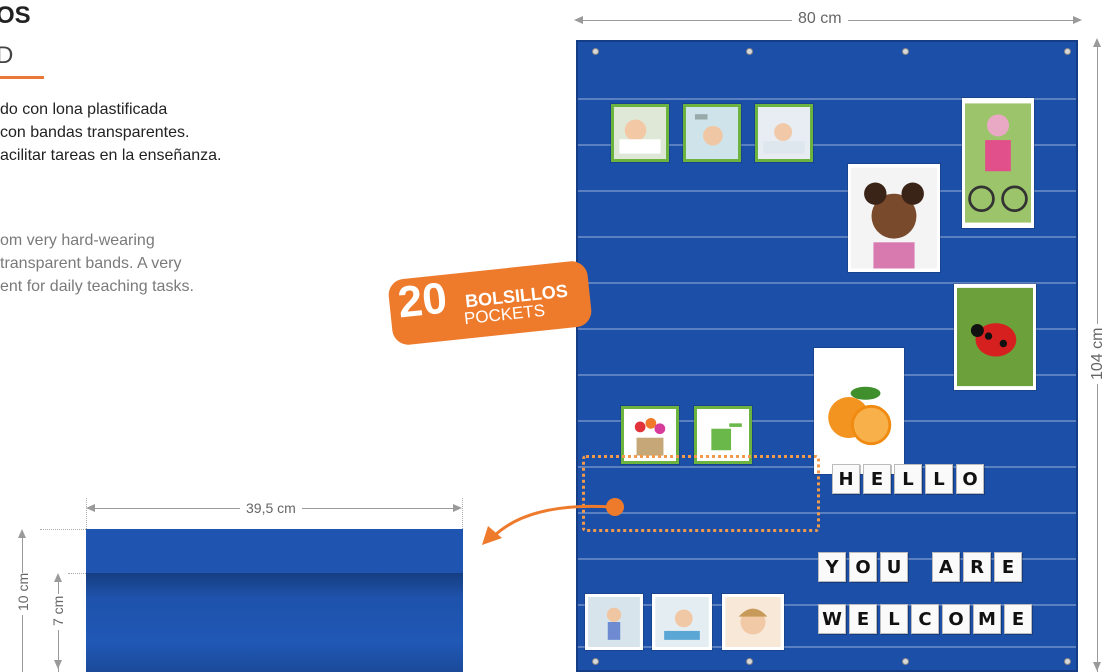 This screenshot has height=672, width=1102. I want to click on letter-tile: W, so click(832, 619).